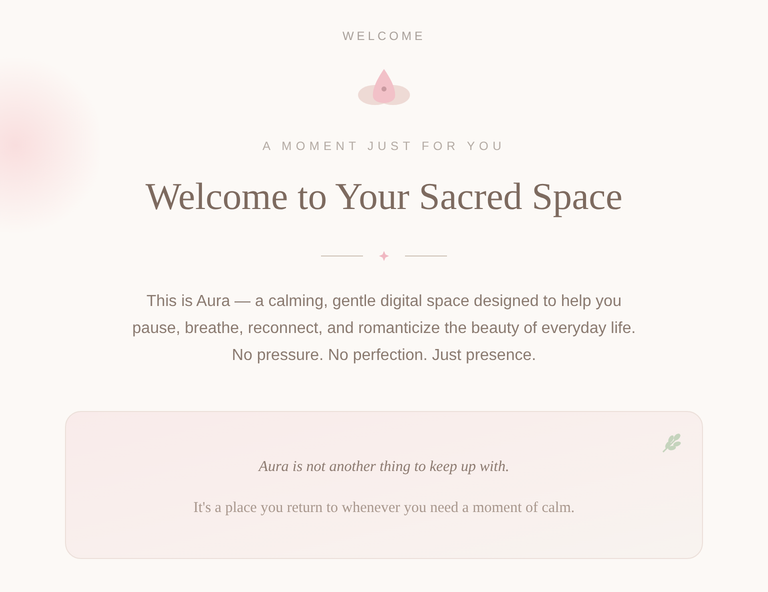 The width and height of the screenshot is (768, 592). I want to click on eyebrow-label: WELCOME, so click(384, 36).